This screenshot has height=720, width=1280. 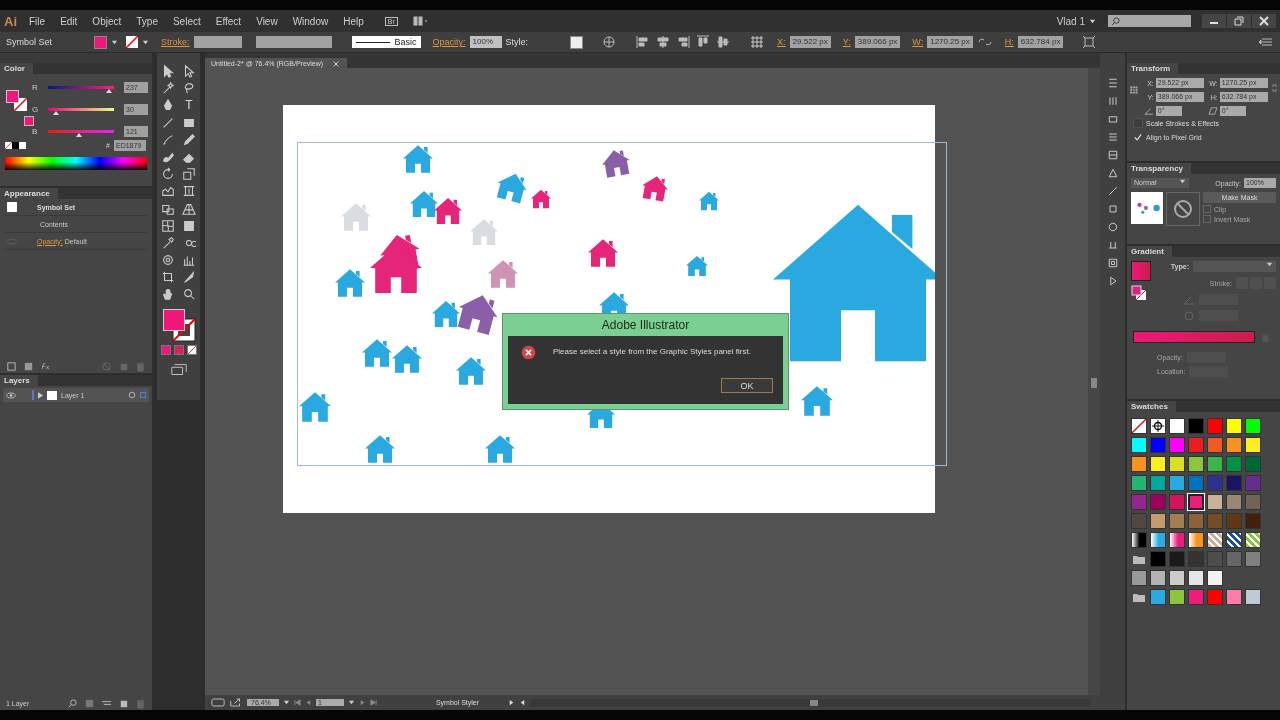 What do you see at coordinates (29, 193) in the screenshot?
I see `panel-tab: Appearance` at bounding box center [29, 193].